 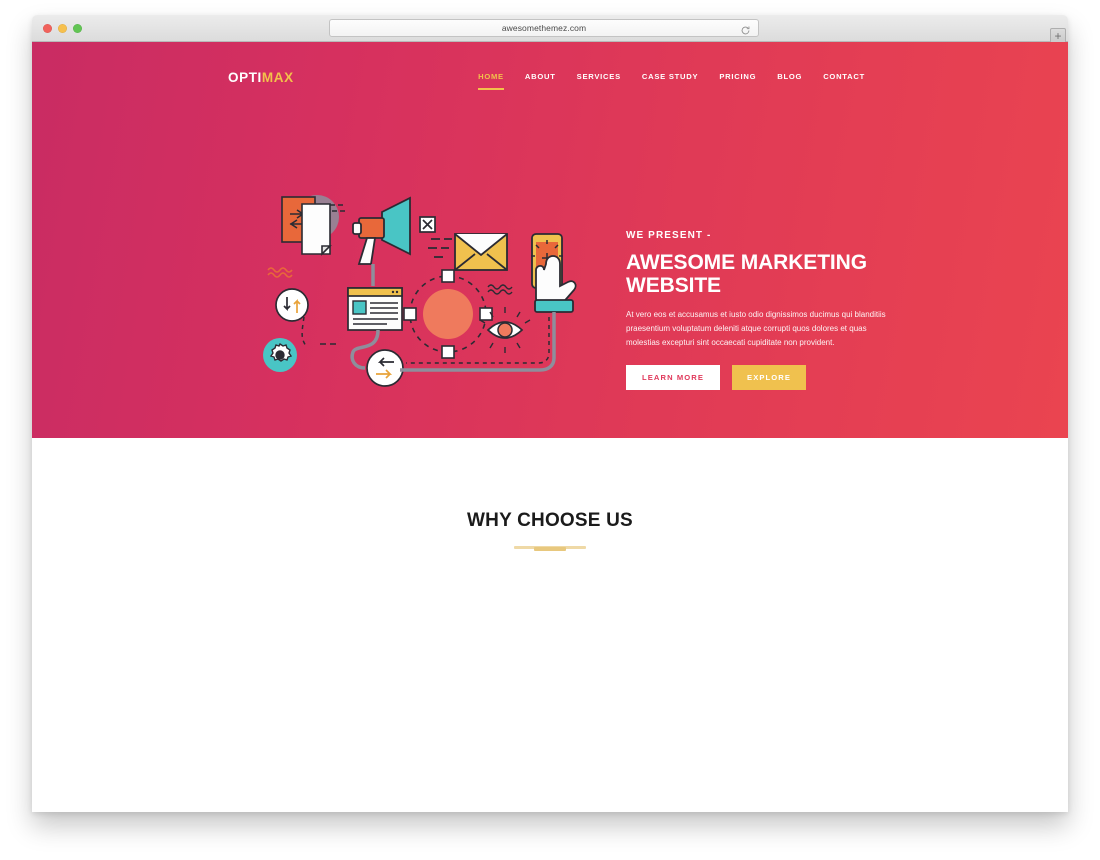 I want to click on digital-marketing-illustration, so click(x=425, y=297).